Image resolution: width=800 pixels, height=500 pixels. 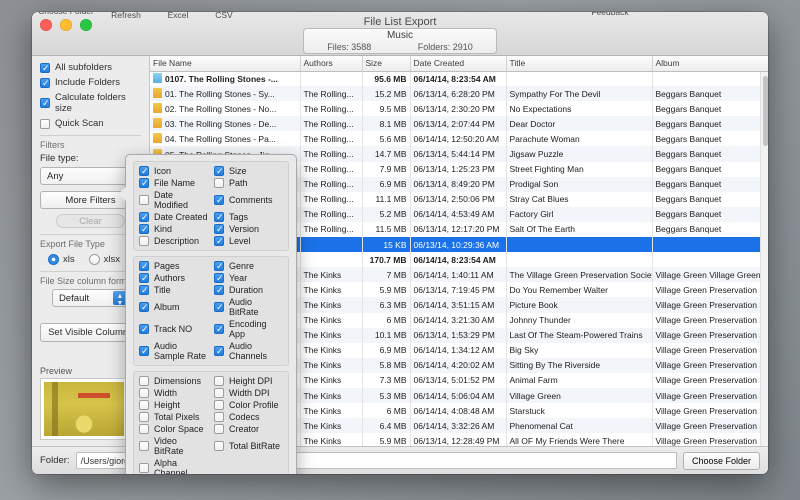 I want to click on path-control: Music Files: 3588 Folders: 2910, so click(x=400, y=41).